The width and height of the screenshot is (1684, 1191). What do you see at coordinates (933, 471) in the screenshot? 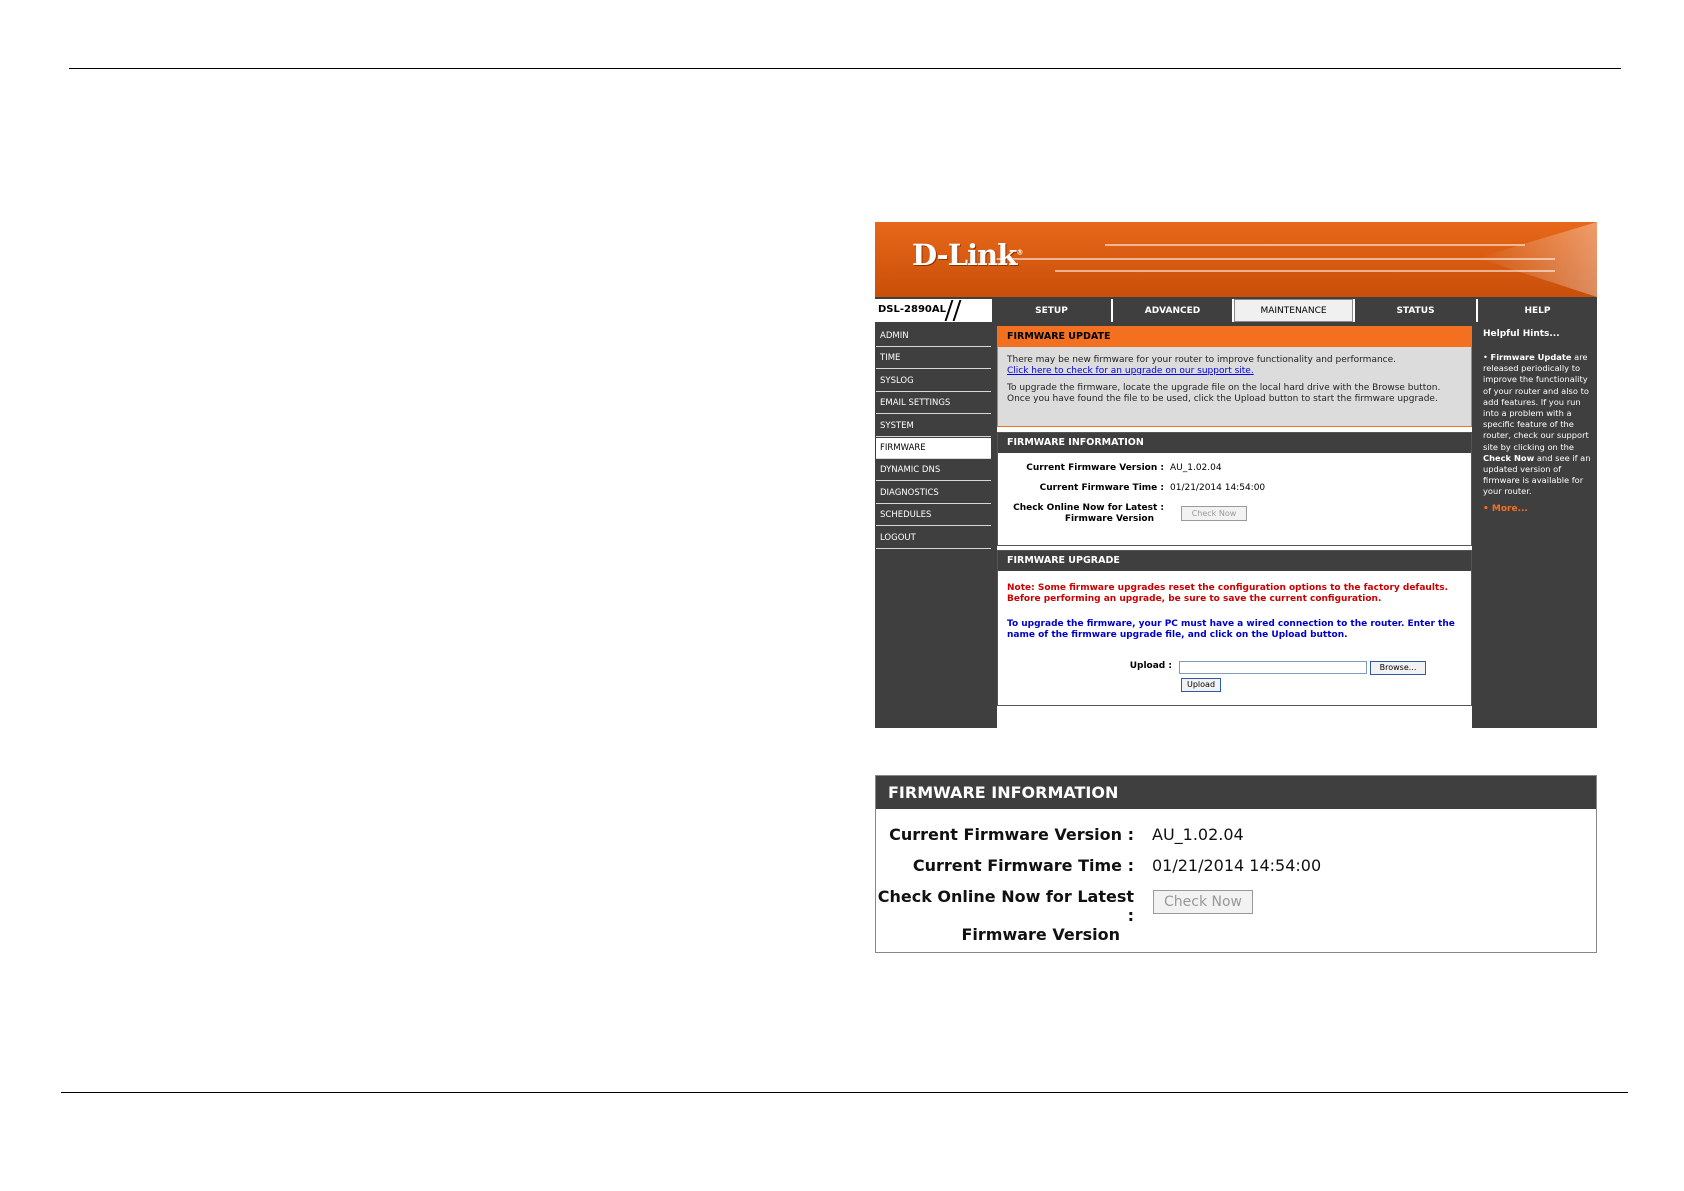
I see `sidebar-item-dynamic-dns: DYNAMIC DNS` at bounding box center [933, 471].